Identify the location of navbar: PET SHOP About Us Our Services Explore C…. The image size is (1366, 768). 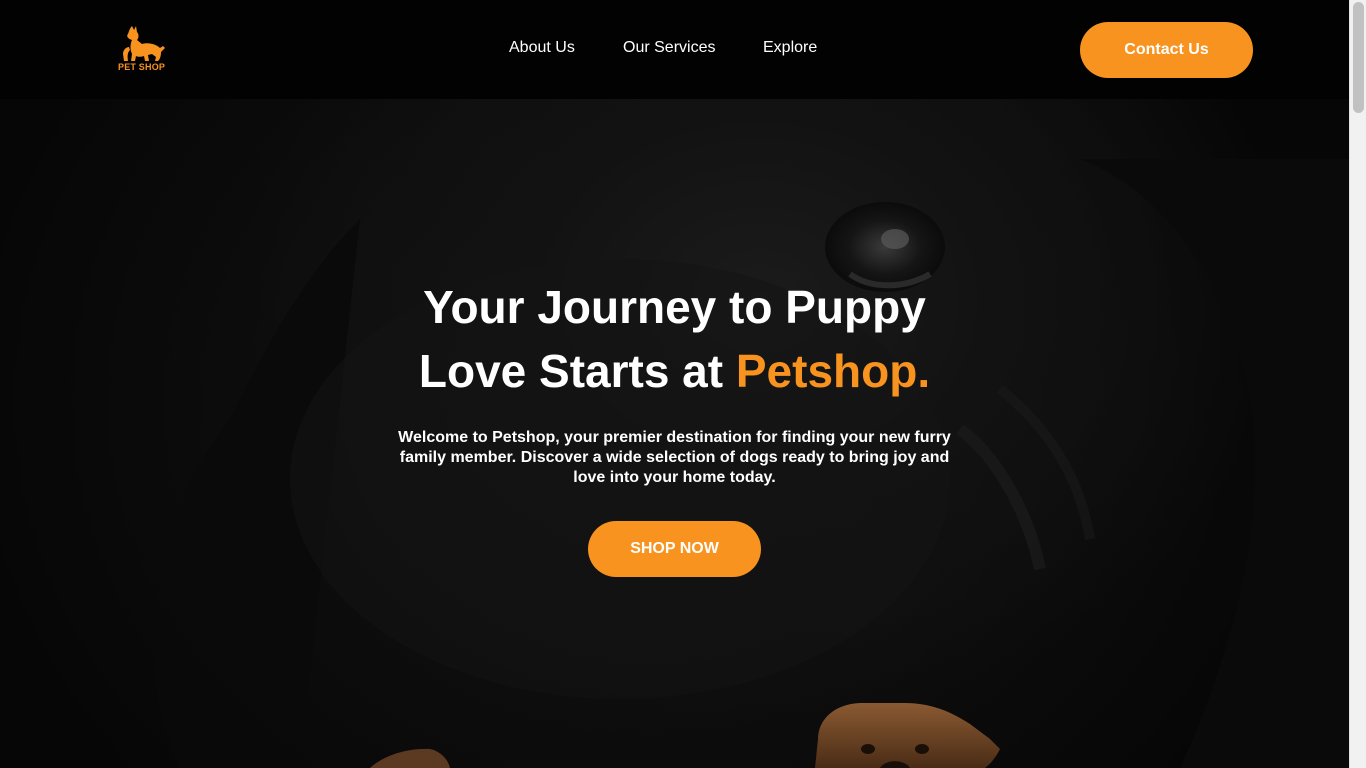
(674, 49).